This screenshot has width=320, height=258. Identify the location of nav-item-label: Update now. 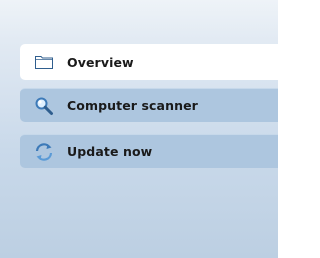
(110, 151).